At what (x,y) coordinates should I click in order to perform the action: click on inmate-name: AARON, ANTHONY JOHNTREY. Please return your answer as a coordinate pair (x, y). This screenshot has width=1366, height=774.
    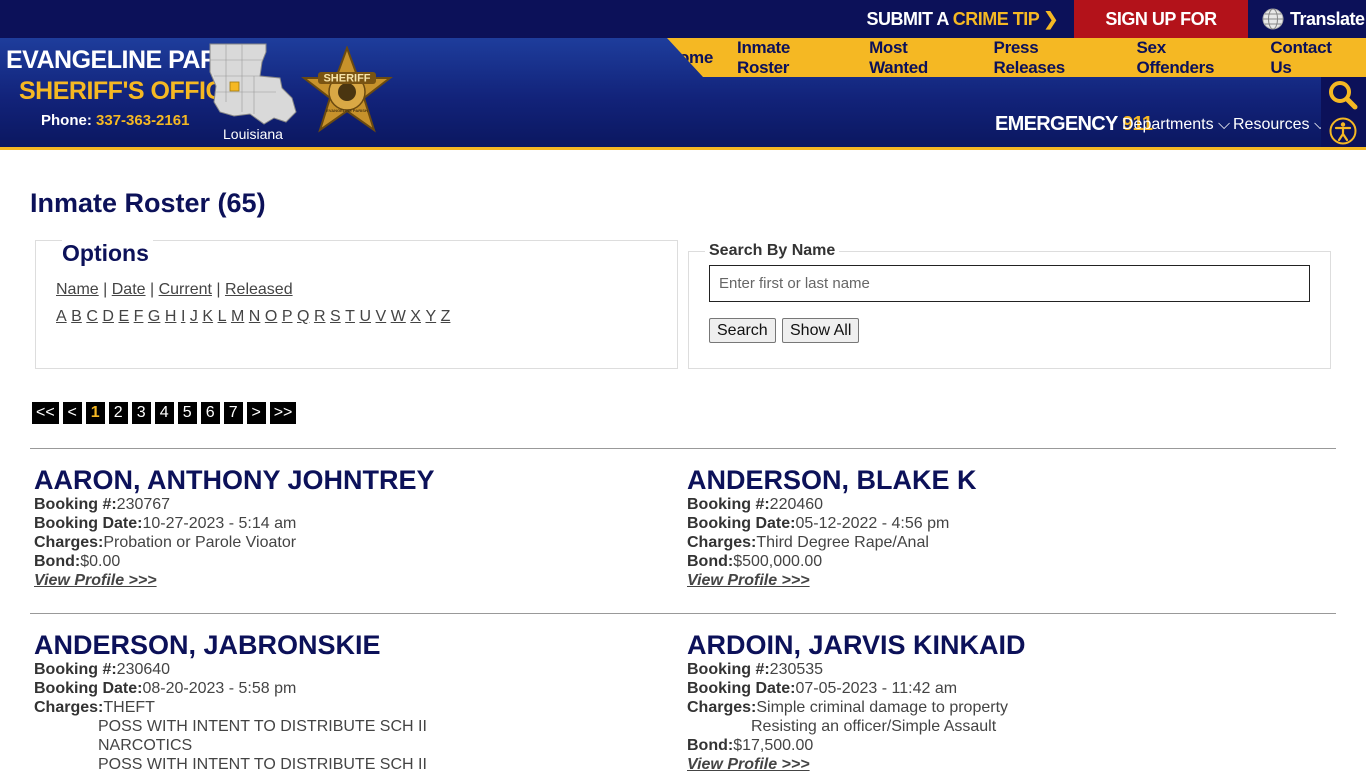
    Looking at the image, I should click on (354, 480).